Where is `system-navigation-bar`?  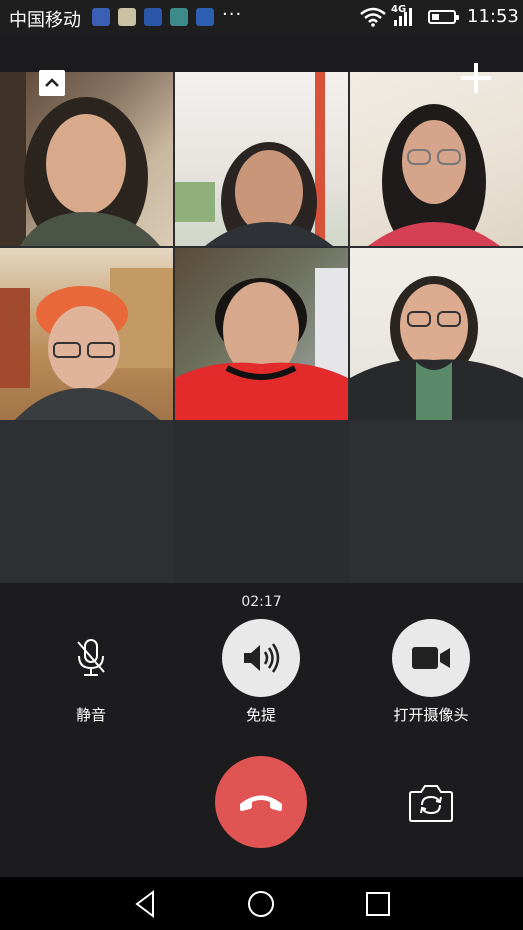
system-navigation-bar is located at coordinates (261, 903).